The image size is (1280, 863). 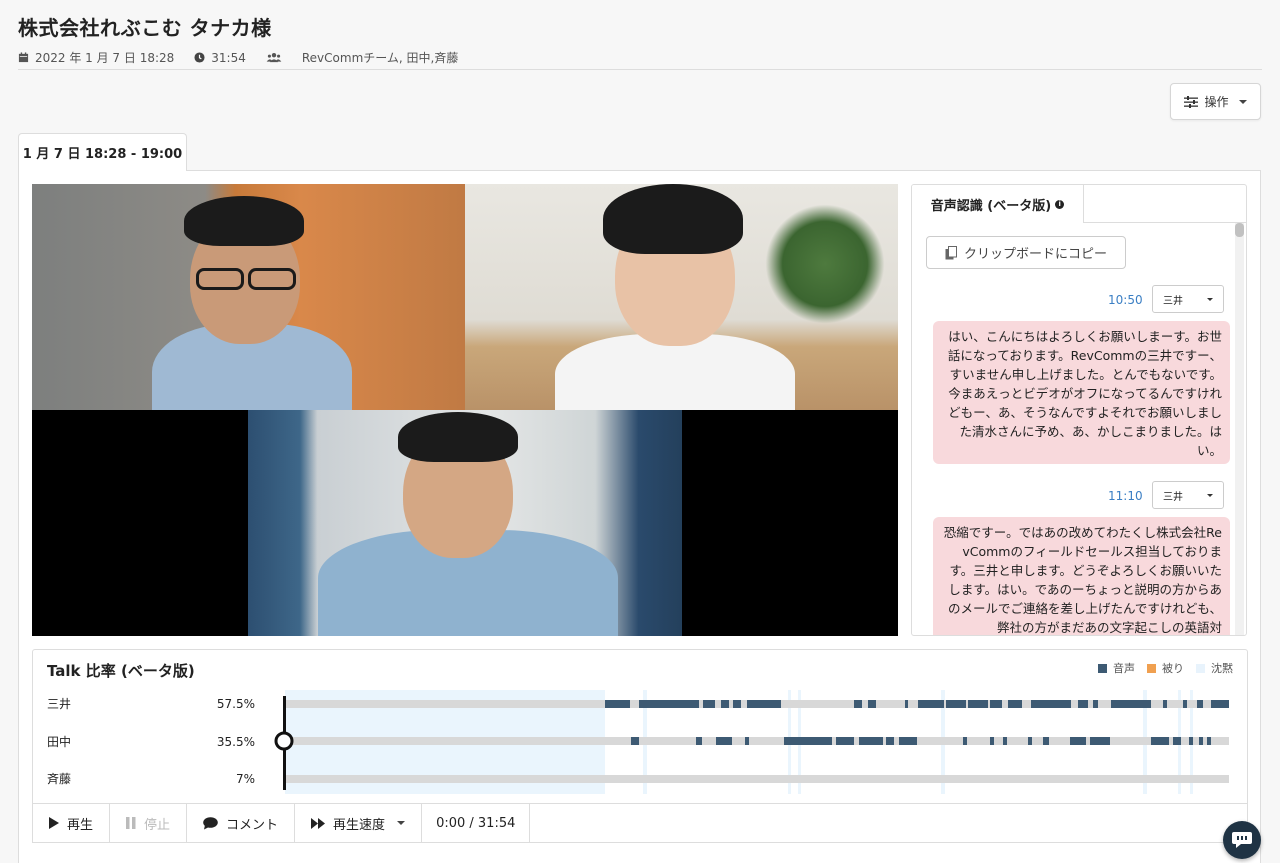 What do you see at coordinates (105, 58) in the screenshot?
I see `meeting-date: 2022 年 1 月 7 日 18:28` at bounding box center [105, 58].